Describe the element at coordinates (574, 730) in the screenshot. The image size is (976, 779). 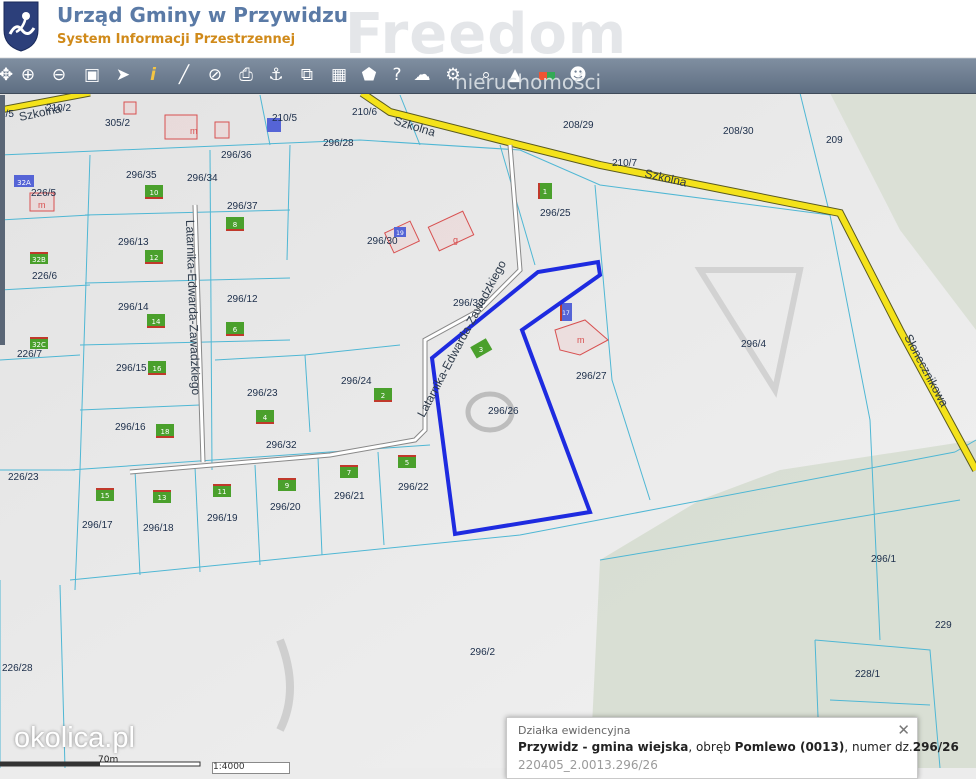
I see `popup-title: Działka ewidencyjna` at that location.